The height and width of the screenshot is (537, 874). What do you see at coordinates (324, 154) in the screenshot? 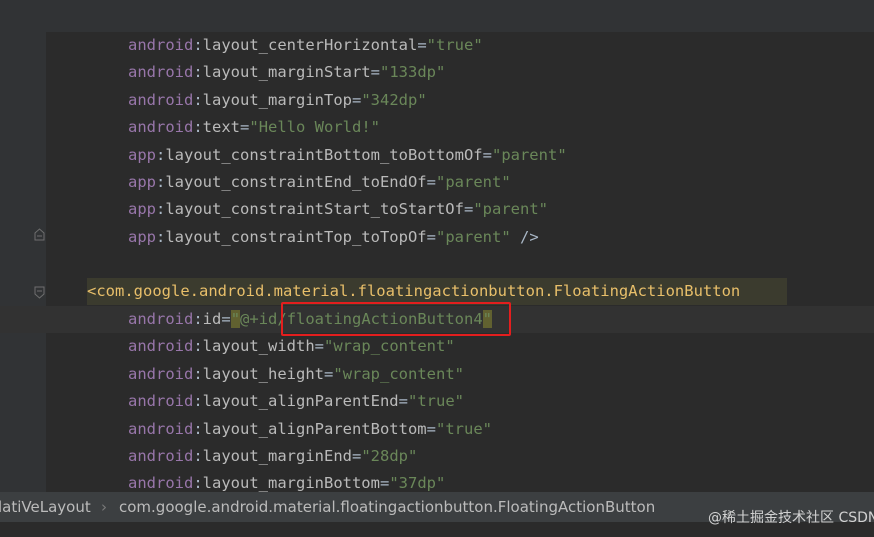
I see `attribute-name: layout_constraintBottom_toBottomOf` at bounding box center [324, 154].